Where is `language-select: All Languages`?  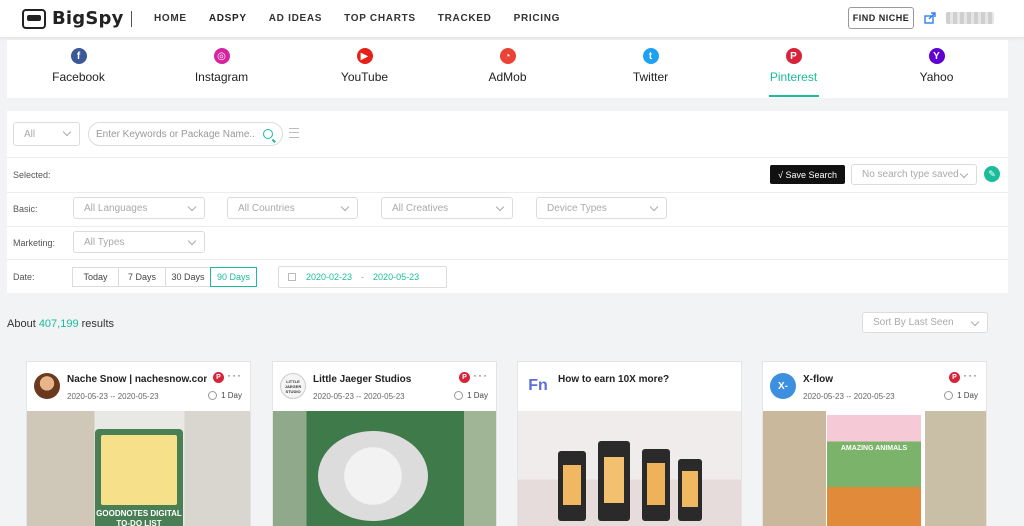 language-select: All Languages is located at coordinates (139, 208).